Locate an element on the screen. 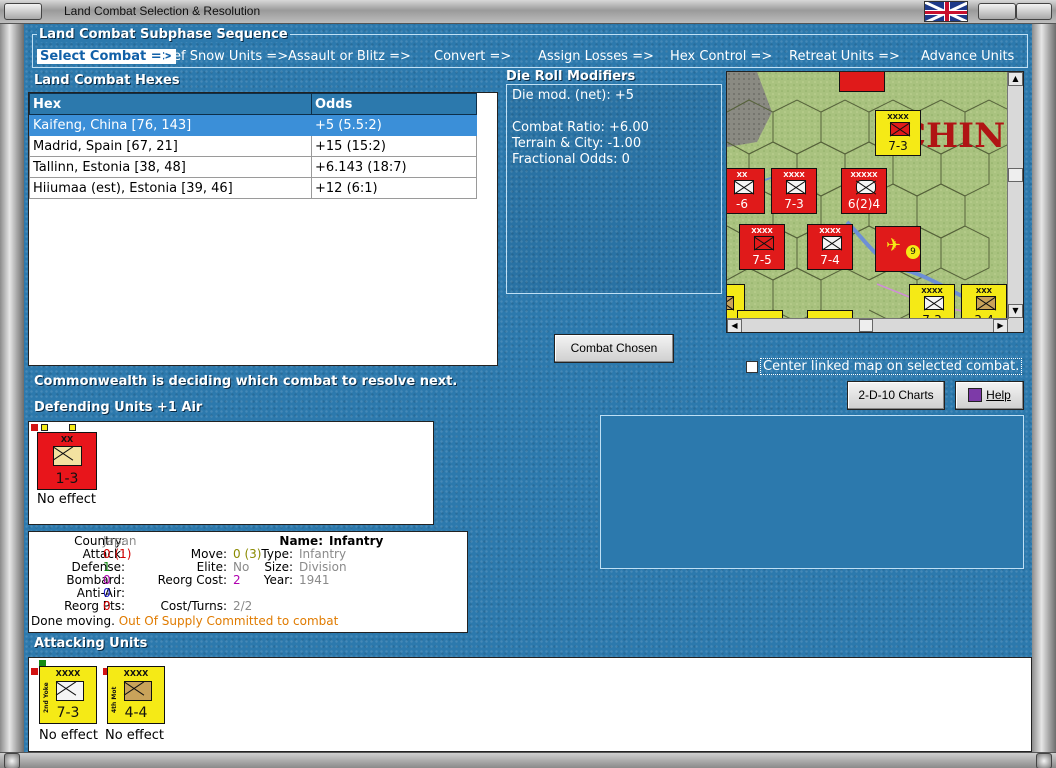 Image resolution: width=1056 pixels, height=768 pixels. help-button: Help is located at coordinates (989, 395).